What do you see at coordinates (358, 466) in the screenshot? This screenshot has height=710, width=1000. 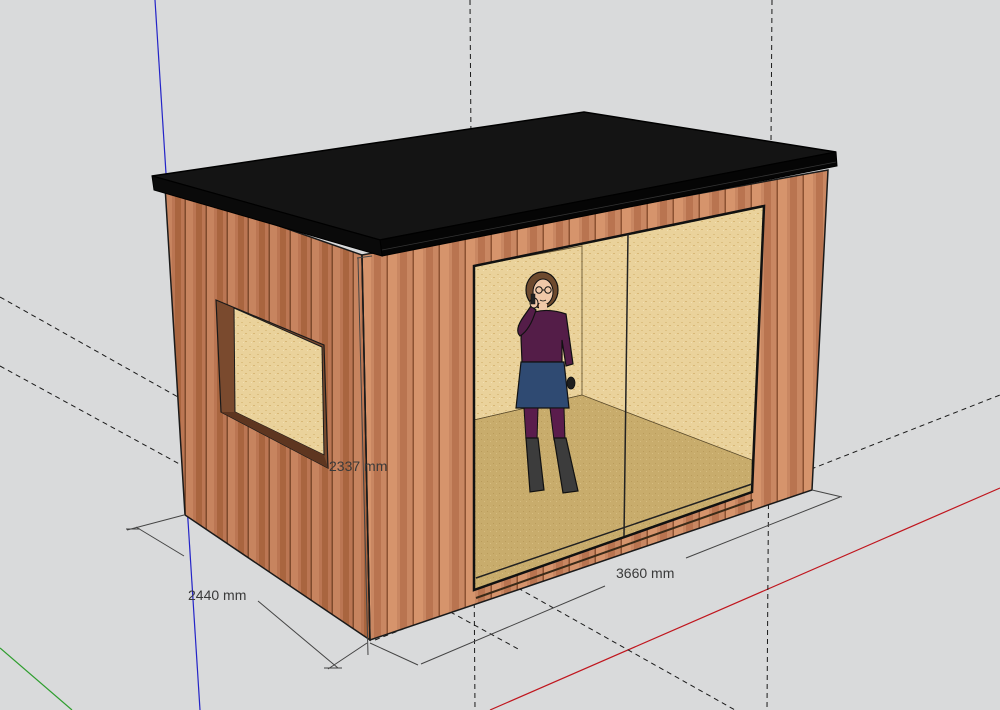 I see `height-dimension-label: 2337 mm` at bounding box center [358, 466].